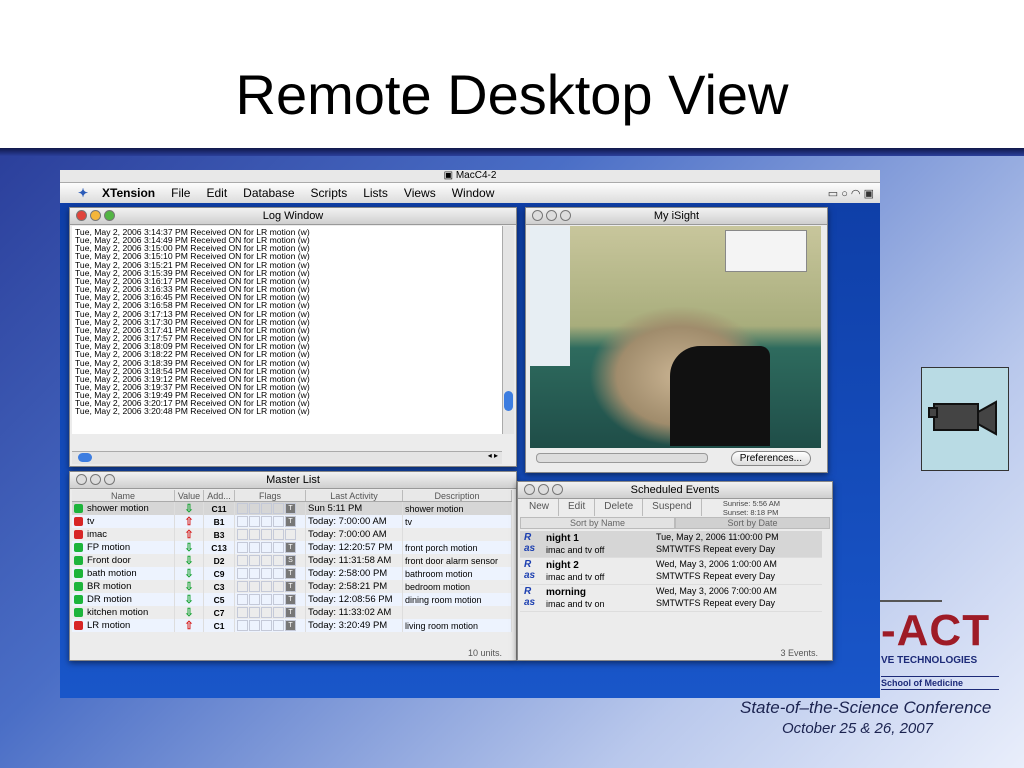  What do you see at coordinates (540, 507) in the screenshot?
I see `new-event-button: New` at bounding box center [540, 507].